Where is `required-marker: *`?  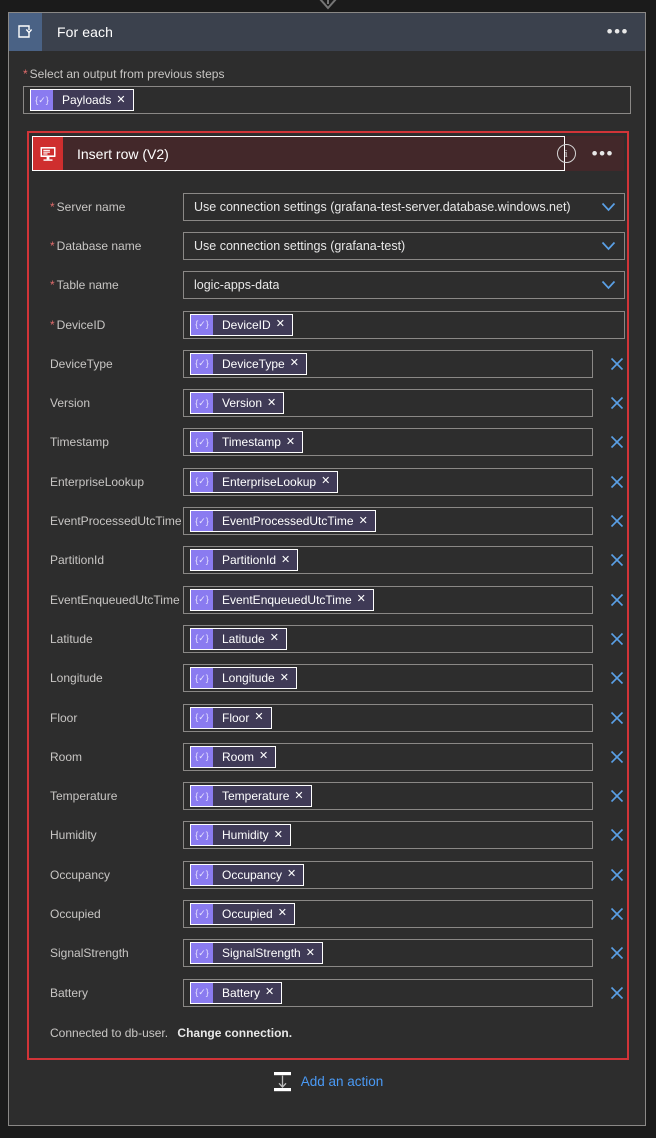 required-marker: * is located at coordinates (52, 245).